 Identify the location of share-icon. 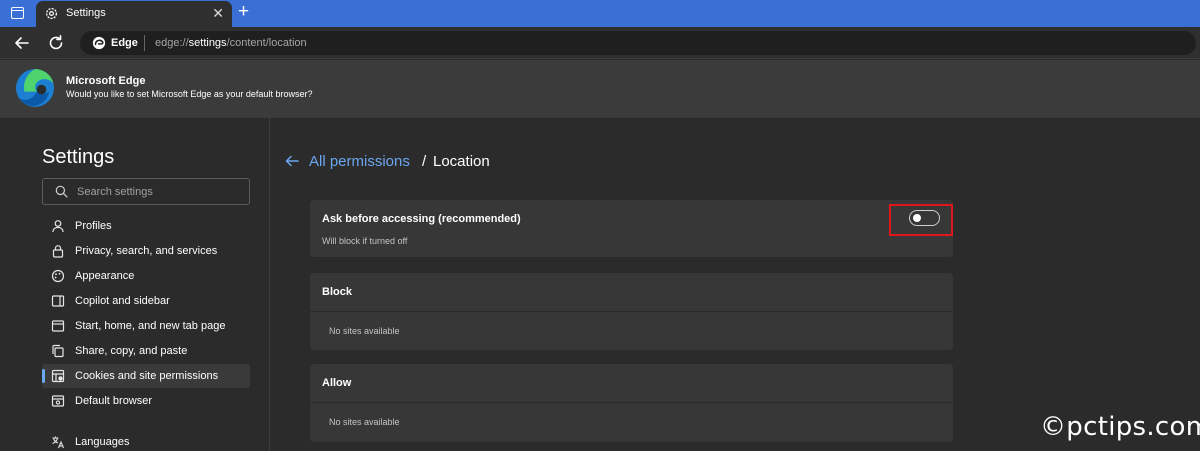
(58, 351).